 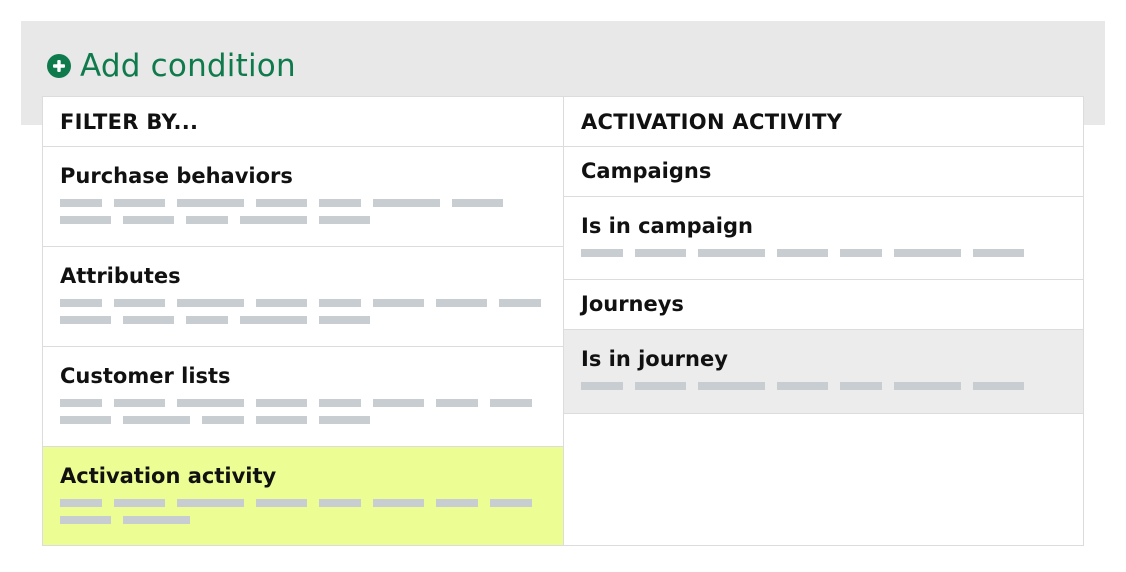 What do you see at coordinates (632, 304) in the screenshot?
I see `activation-item-label: Journeys` at bounding box center [632, 304].